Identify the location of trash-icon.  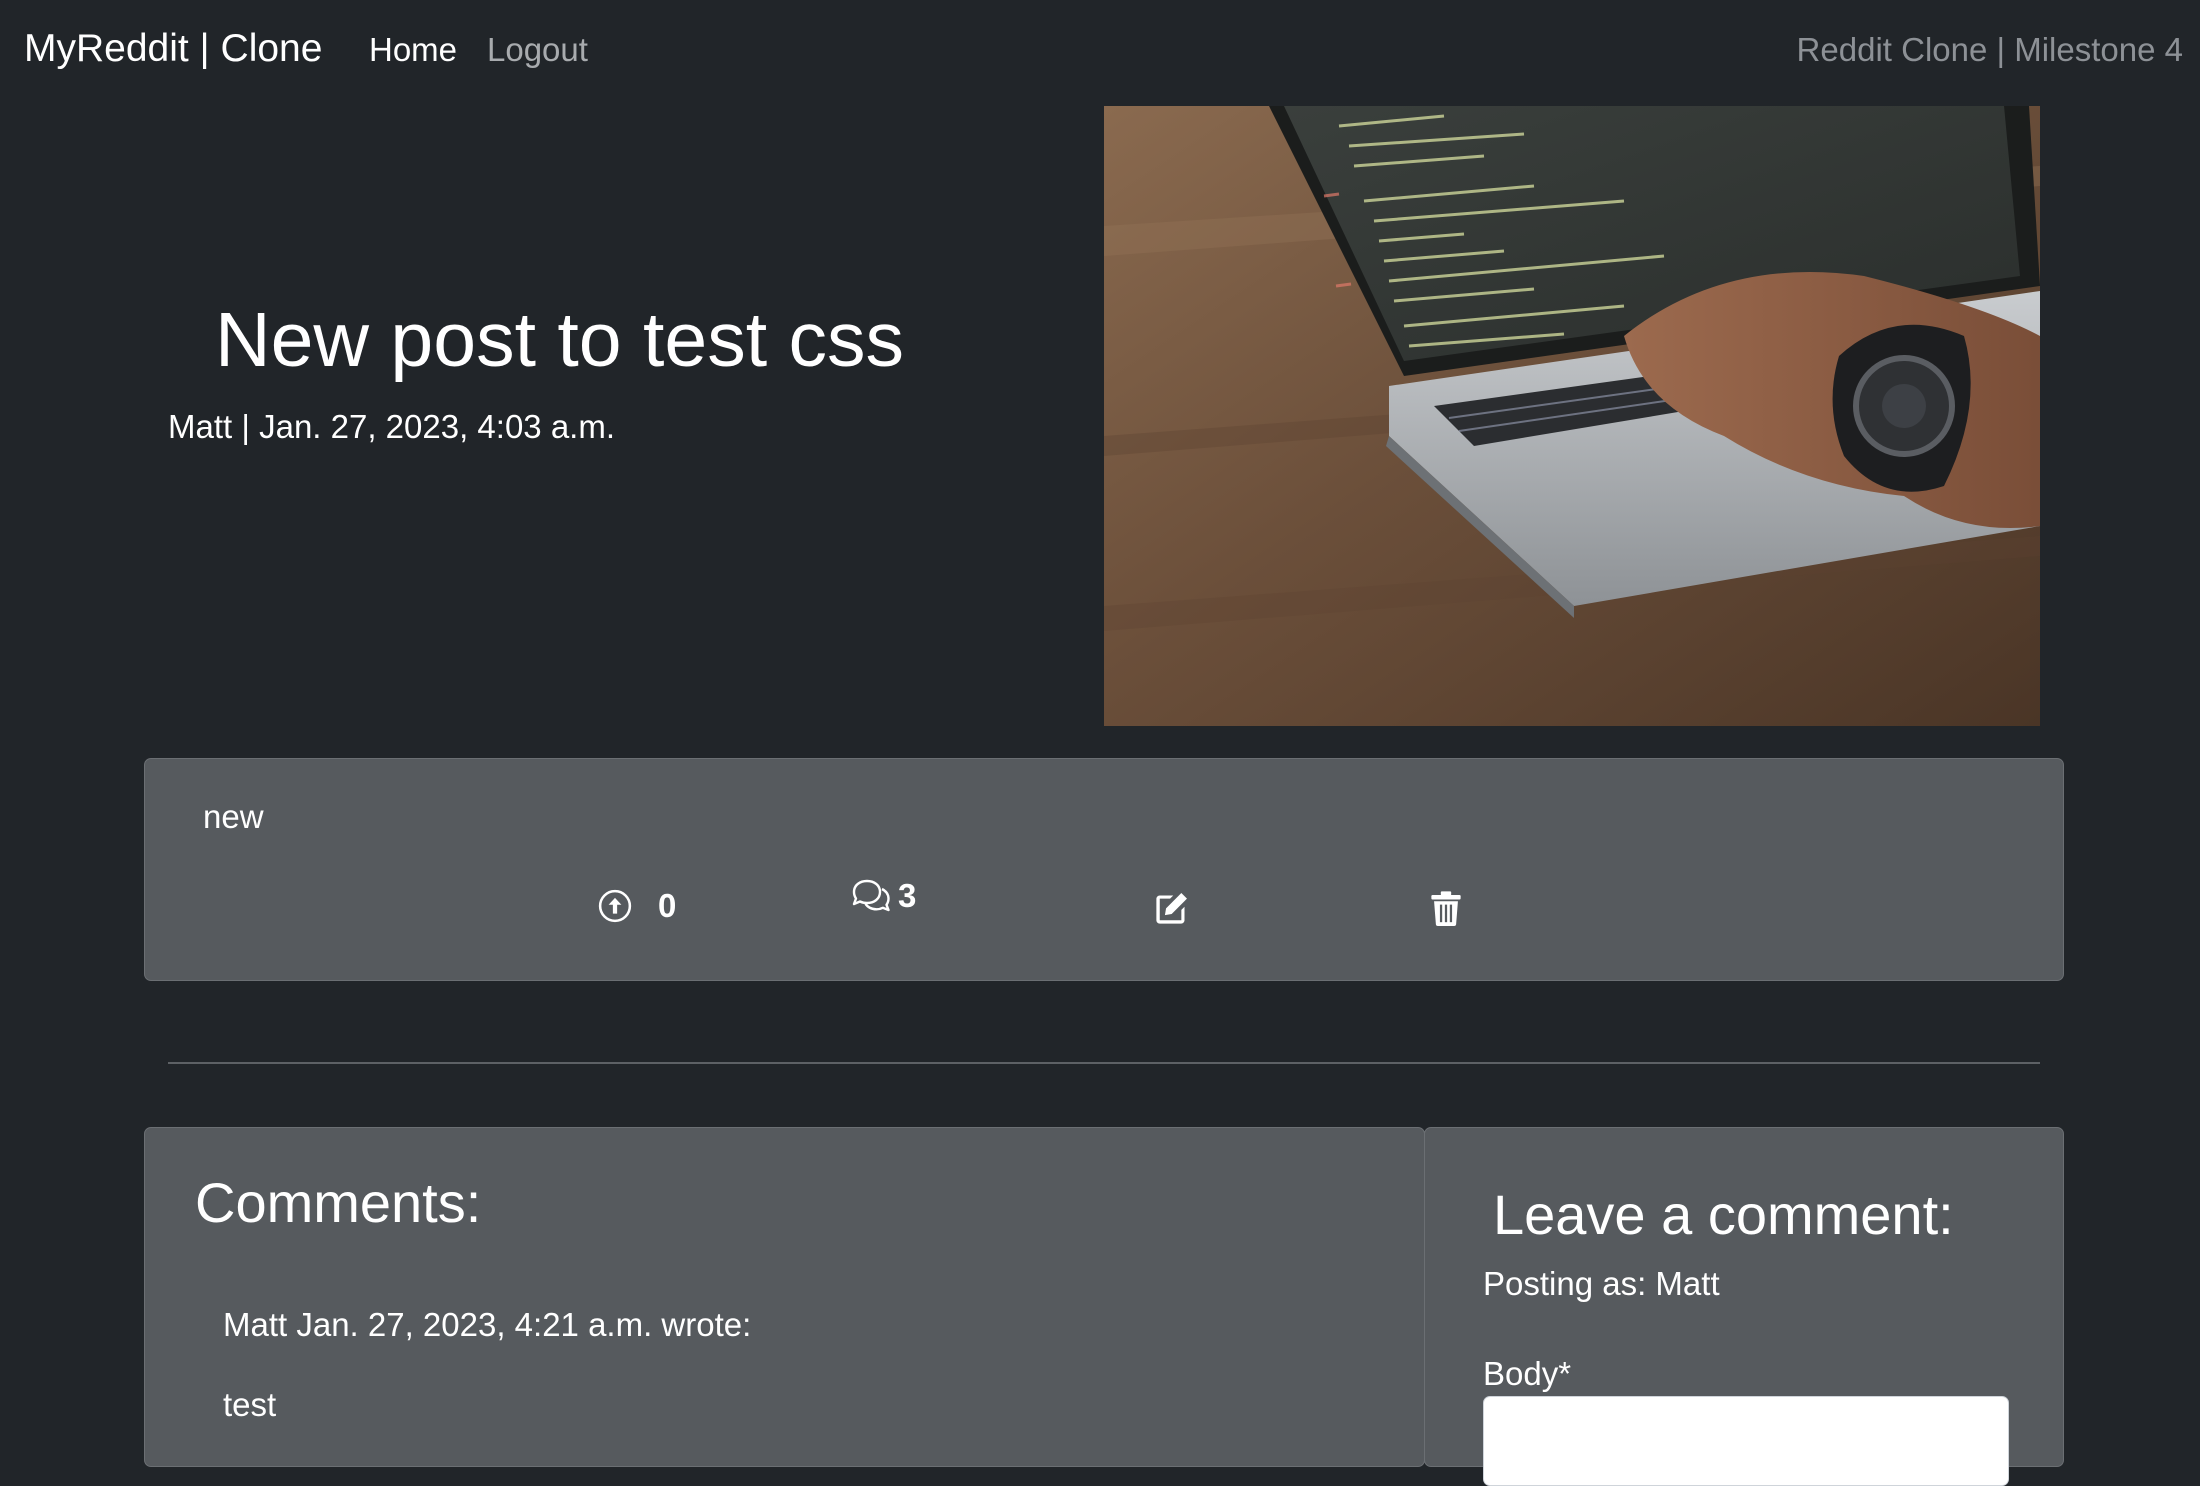
(1446, 908).